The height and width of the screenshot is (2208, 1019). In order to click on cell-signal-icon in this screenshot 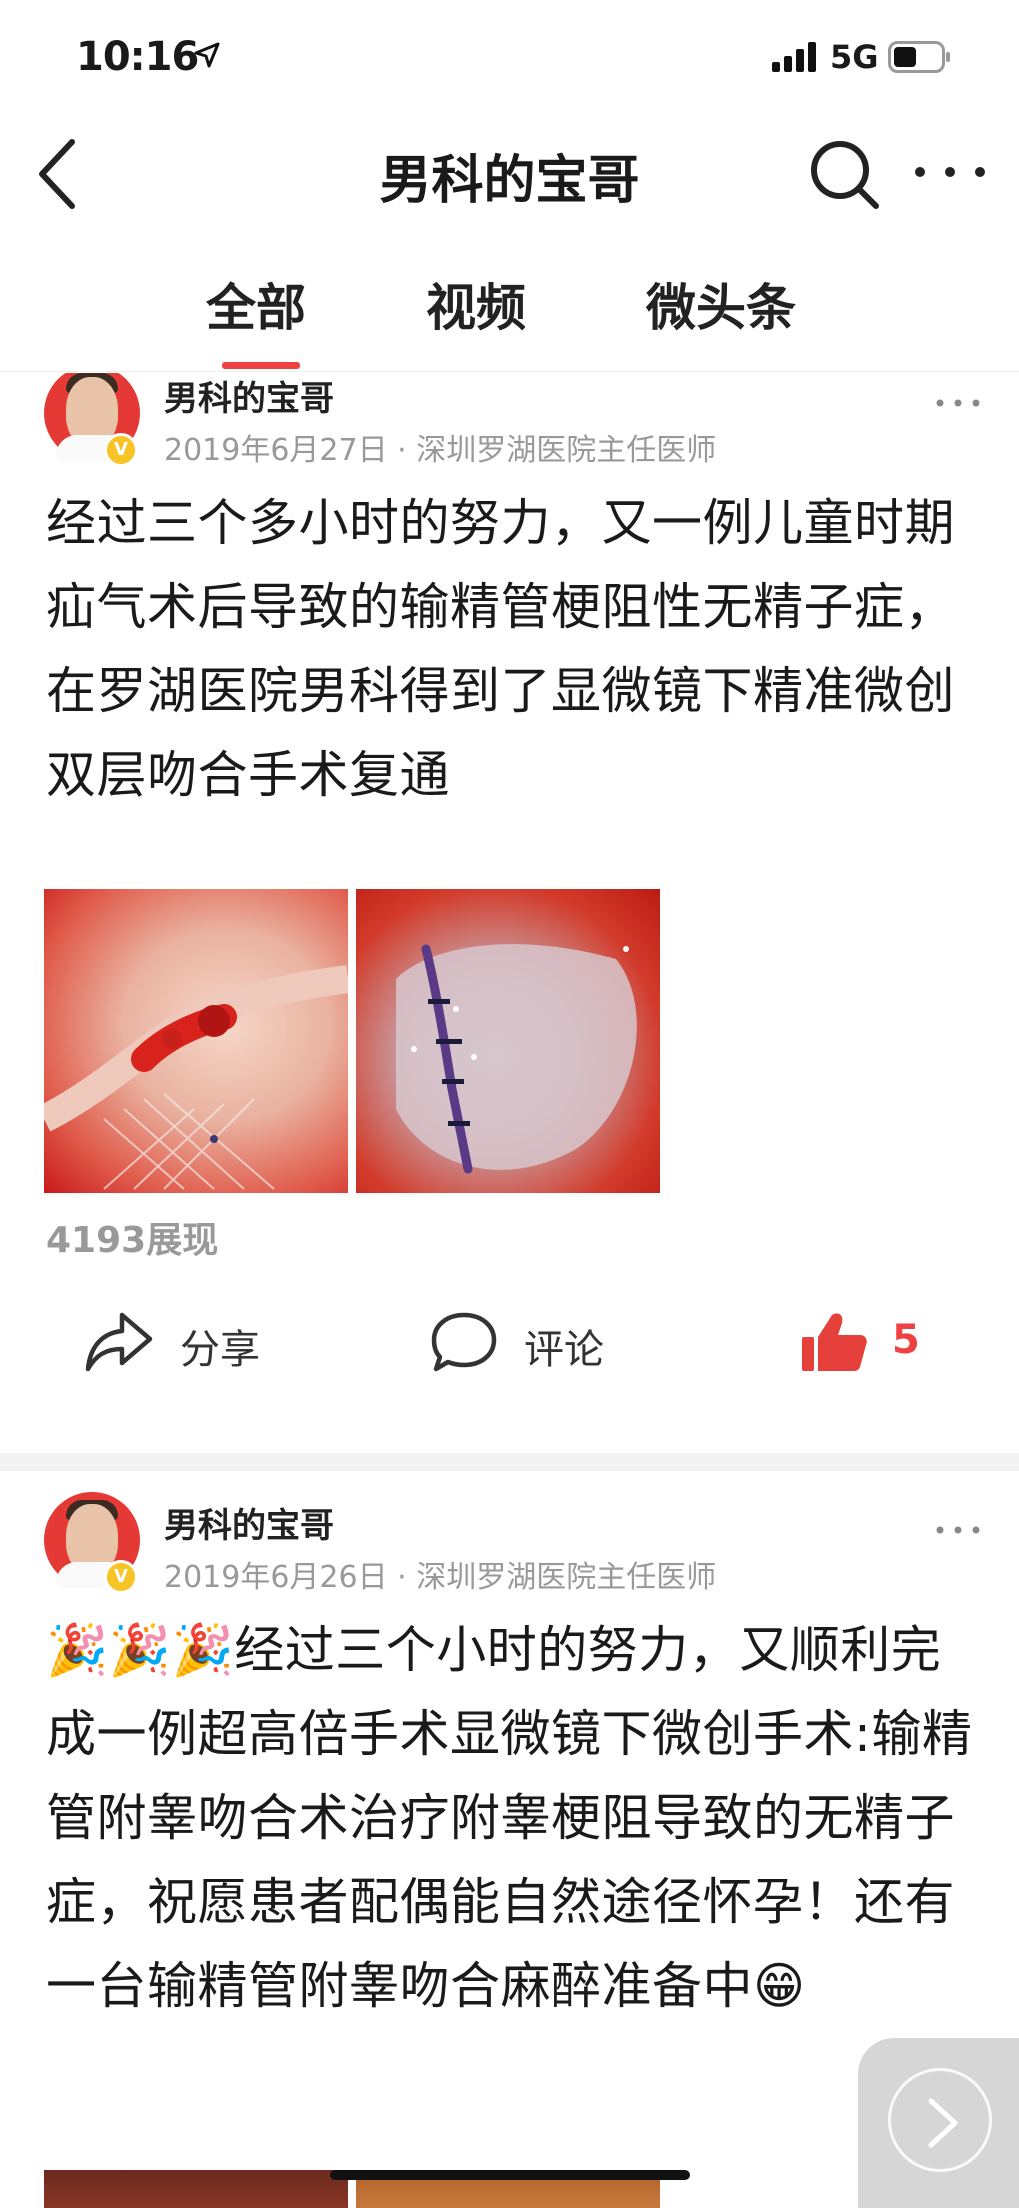, I will do `click(794, 57)`.